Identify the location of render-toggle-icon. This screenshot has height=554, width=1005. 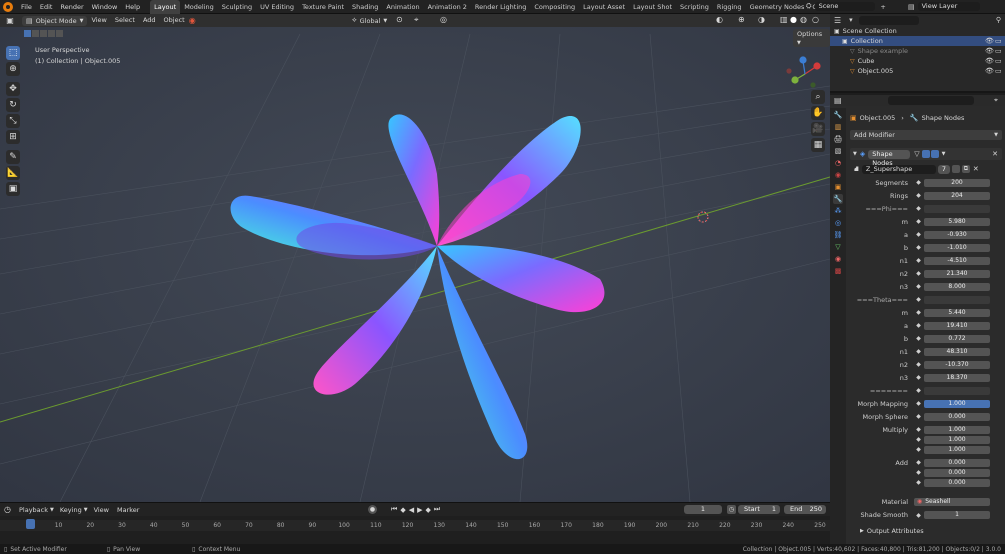
(934, 154).